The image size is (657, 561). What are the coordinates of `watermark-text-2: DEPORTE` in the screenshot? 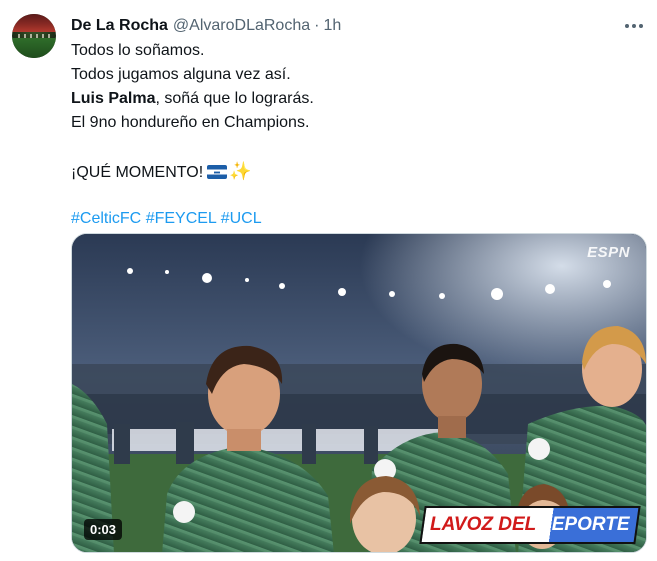 It's located at (584, 524).